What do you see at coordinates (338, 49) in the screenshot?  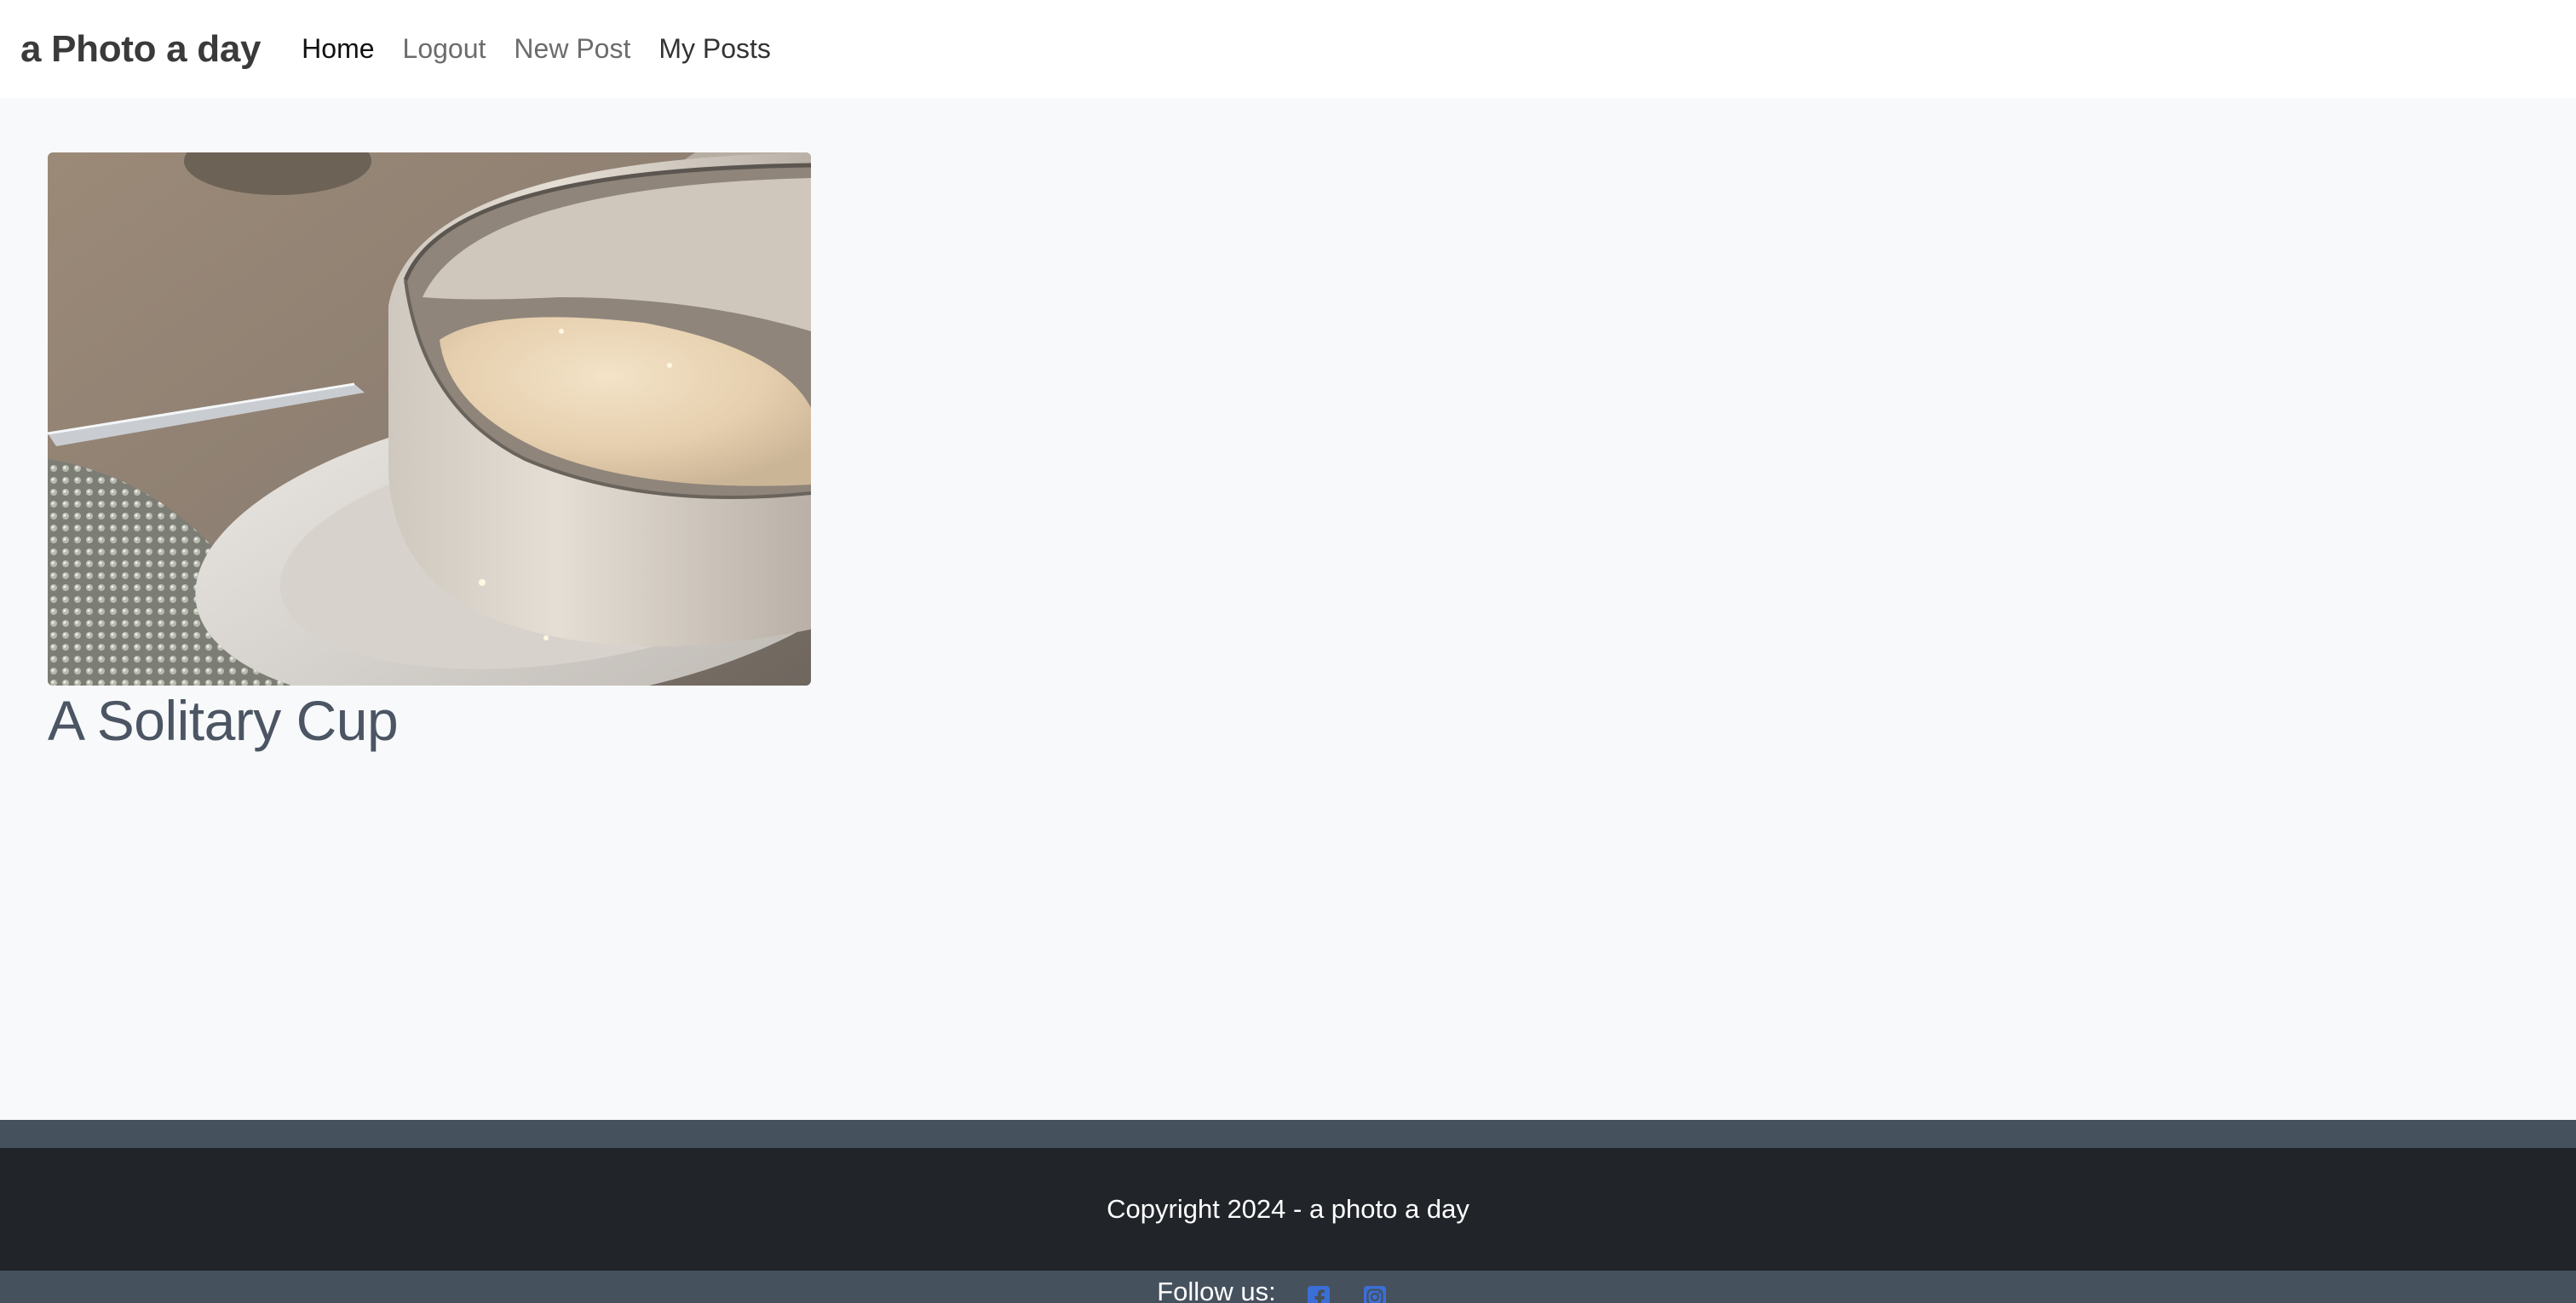 I see `nav-home: Home` at bounding box center [338, 49].